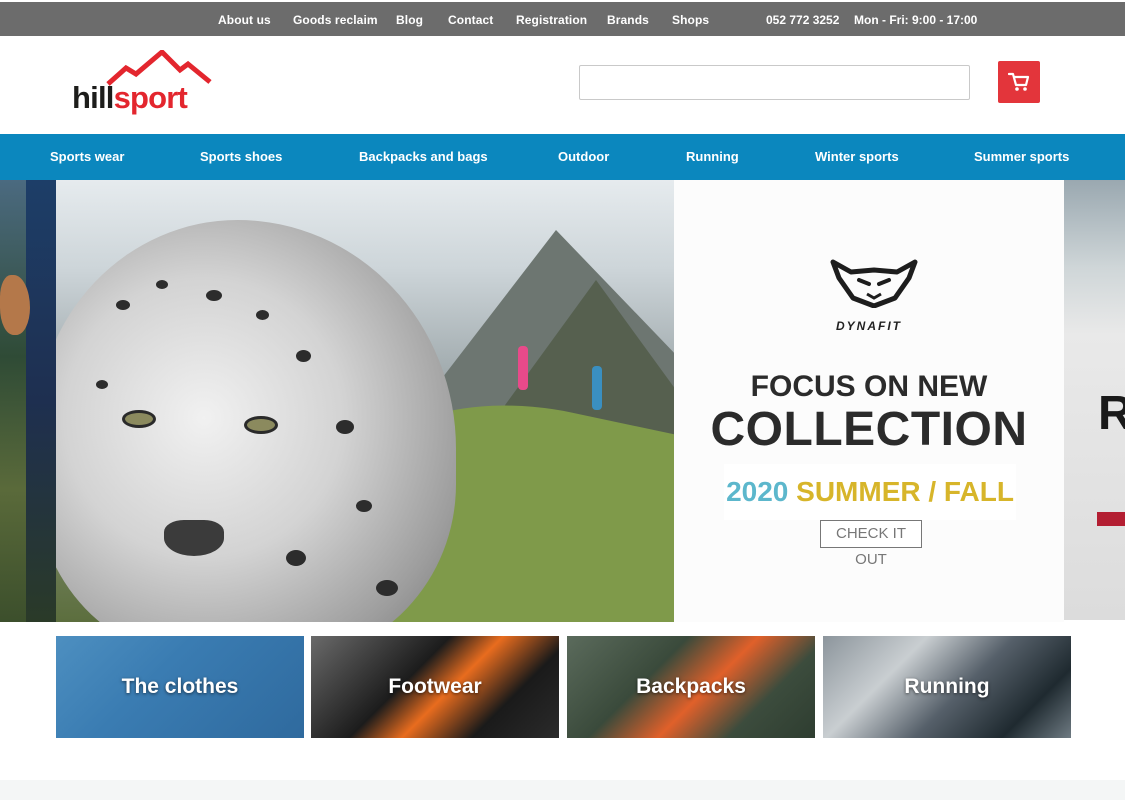  Describe the element at coordinates (562, 85) in the screenshot. I see `site-header: hillsport` at that location.